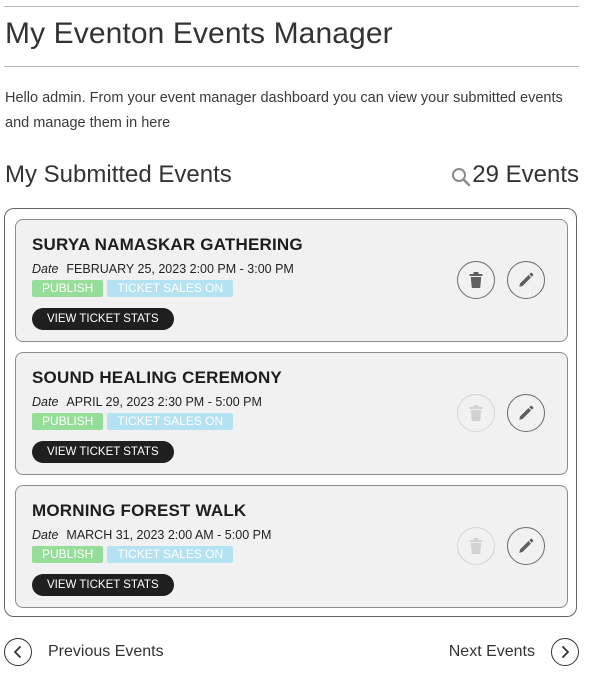  What do you see at coordinates (291, 66) in the screenshot?
I see `title-divider` at bounding box center [291, 66].